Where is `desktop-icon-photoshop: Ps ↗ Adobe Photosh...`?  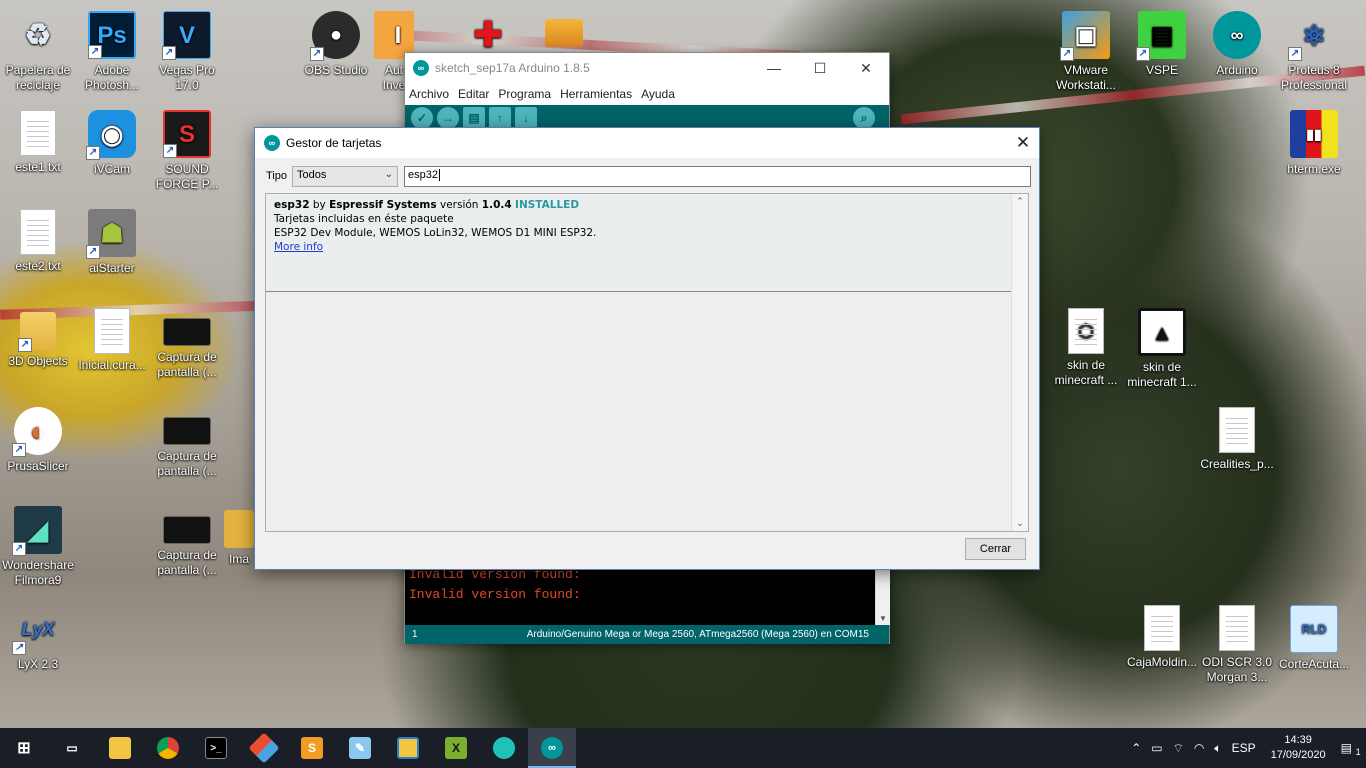 desktop-icon-photoshop: Ps ↗ Adobe Photosh... is located at coordinates (112, 53).